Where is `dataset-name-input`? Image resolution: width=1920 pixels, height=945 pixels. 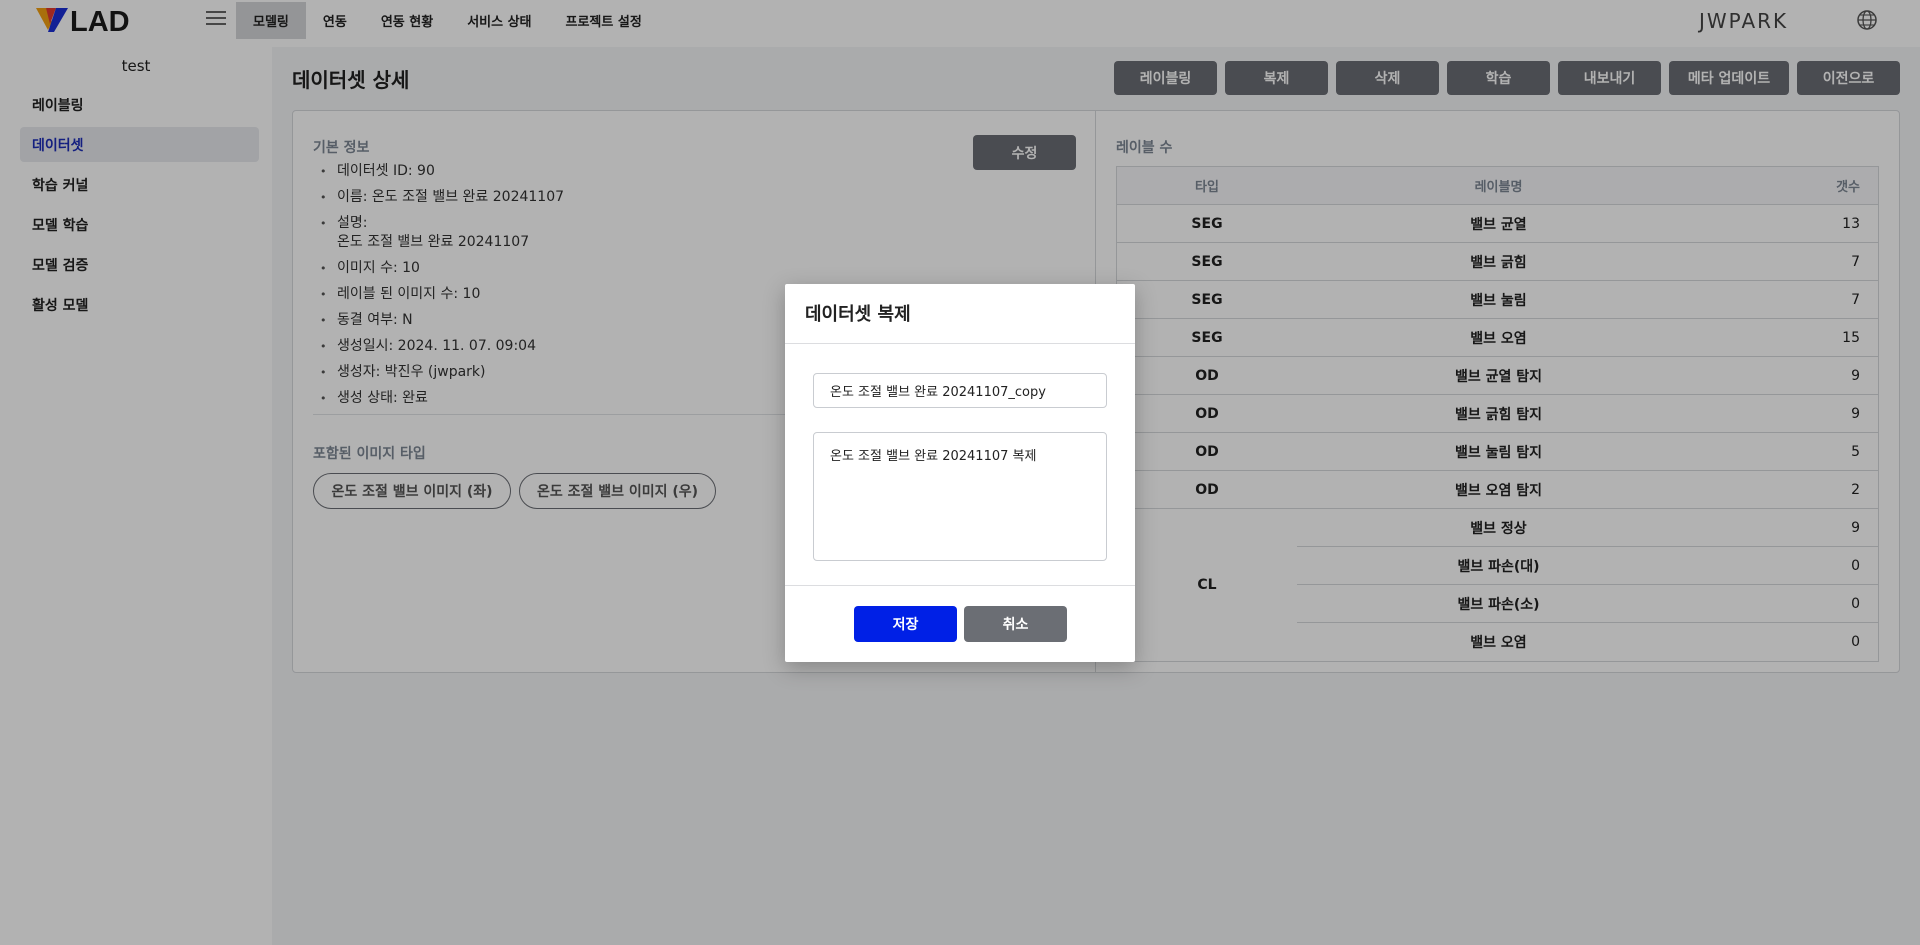
dataset-name-input is located at coordinates (960, 390).